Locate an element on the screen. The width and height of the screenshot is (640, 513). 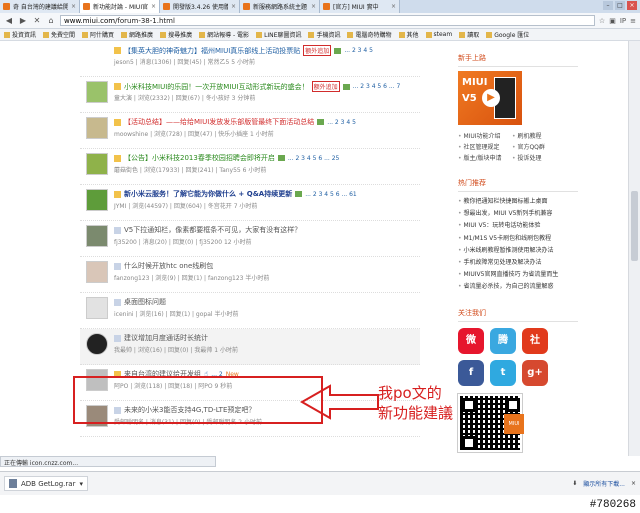
maximize-icon: □ is located at coordinates (620, 5).